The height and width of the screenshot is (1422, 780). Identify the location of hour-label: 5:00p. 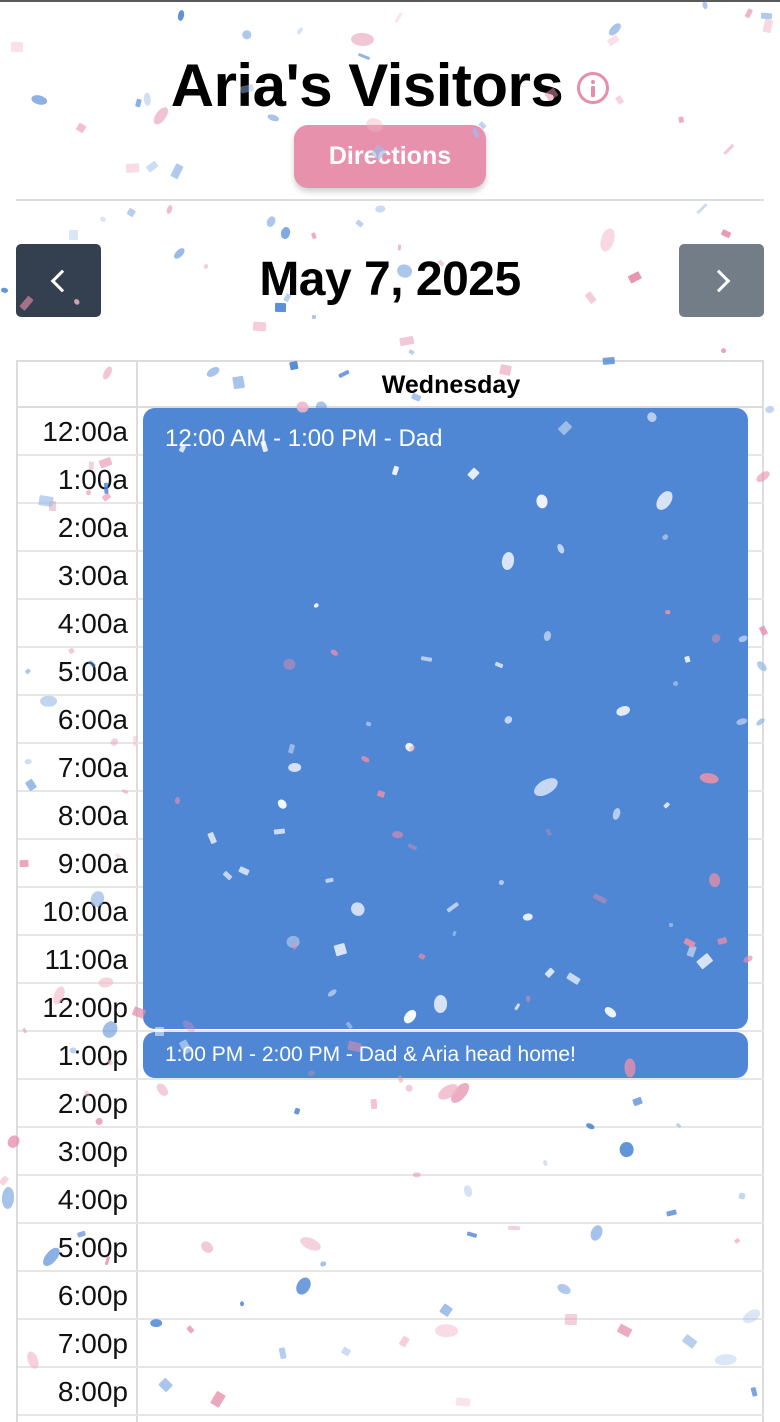
(92, 1247).